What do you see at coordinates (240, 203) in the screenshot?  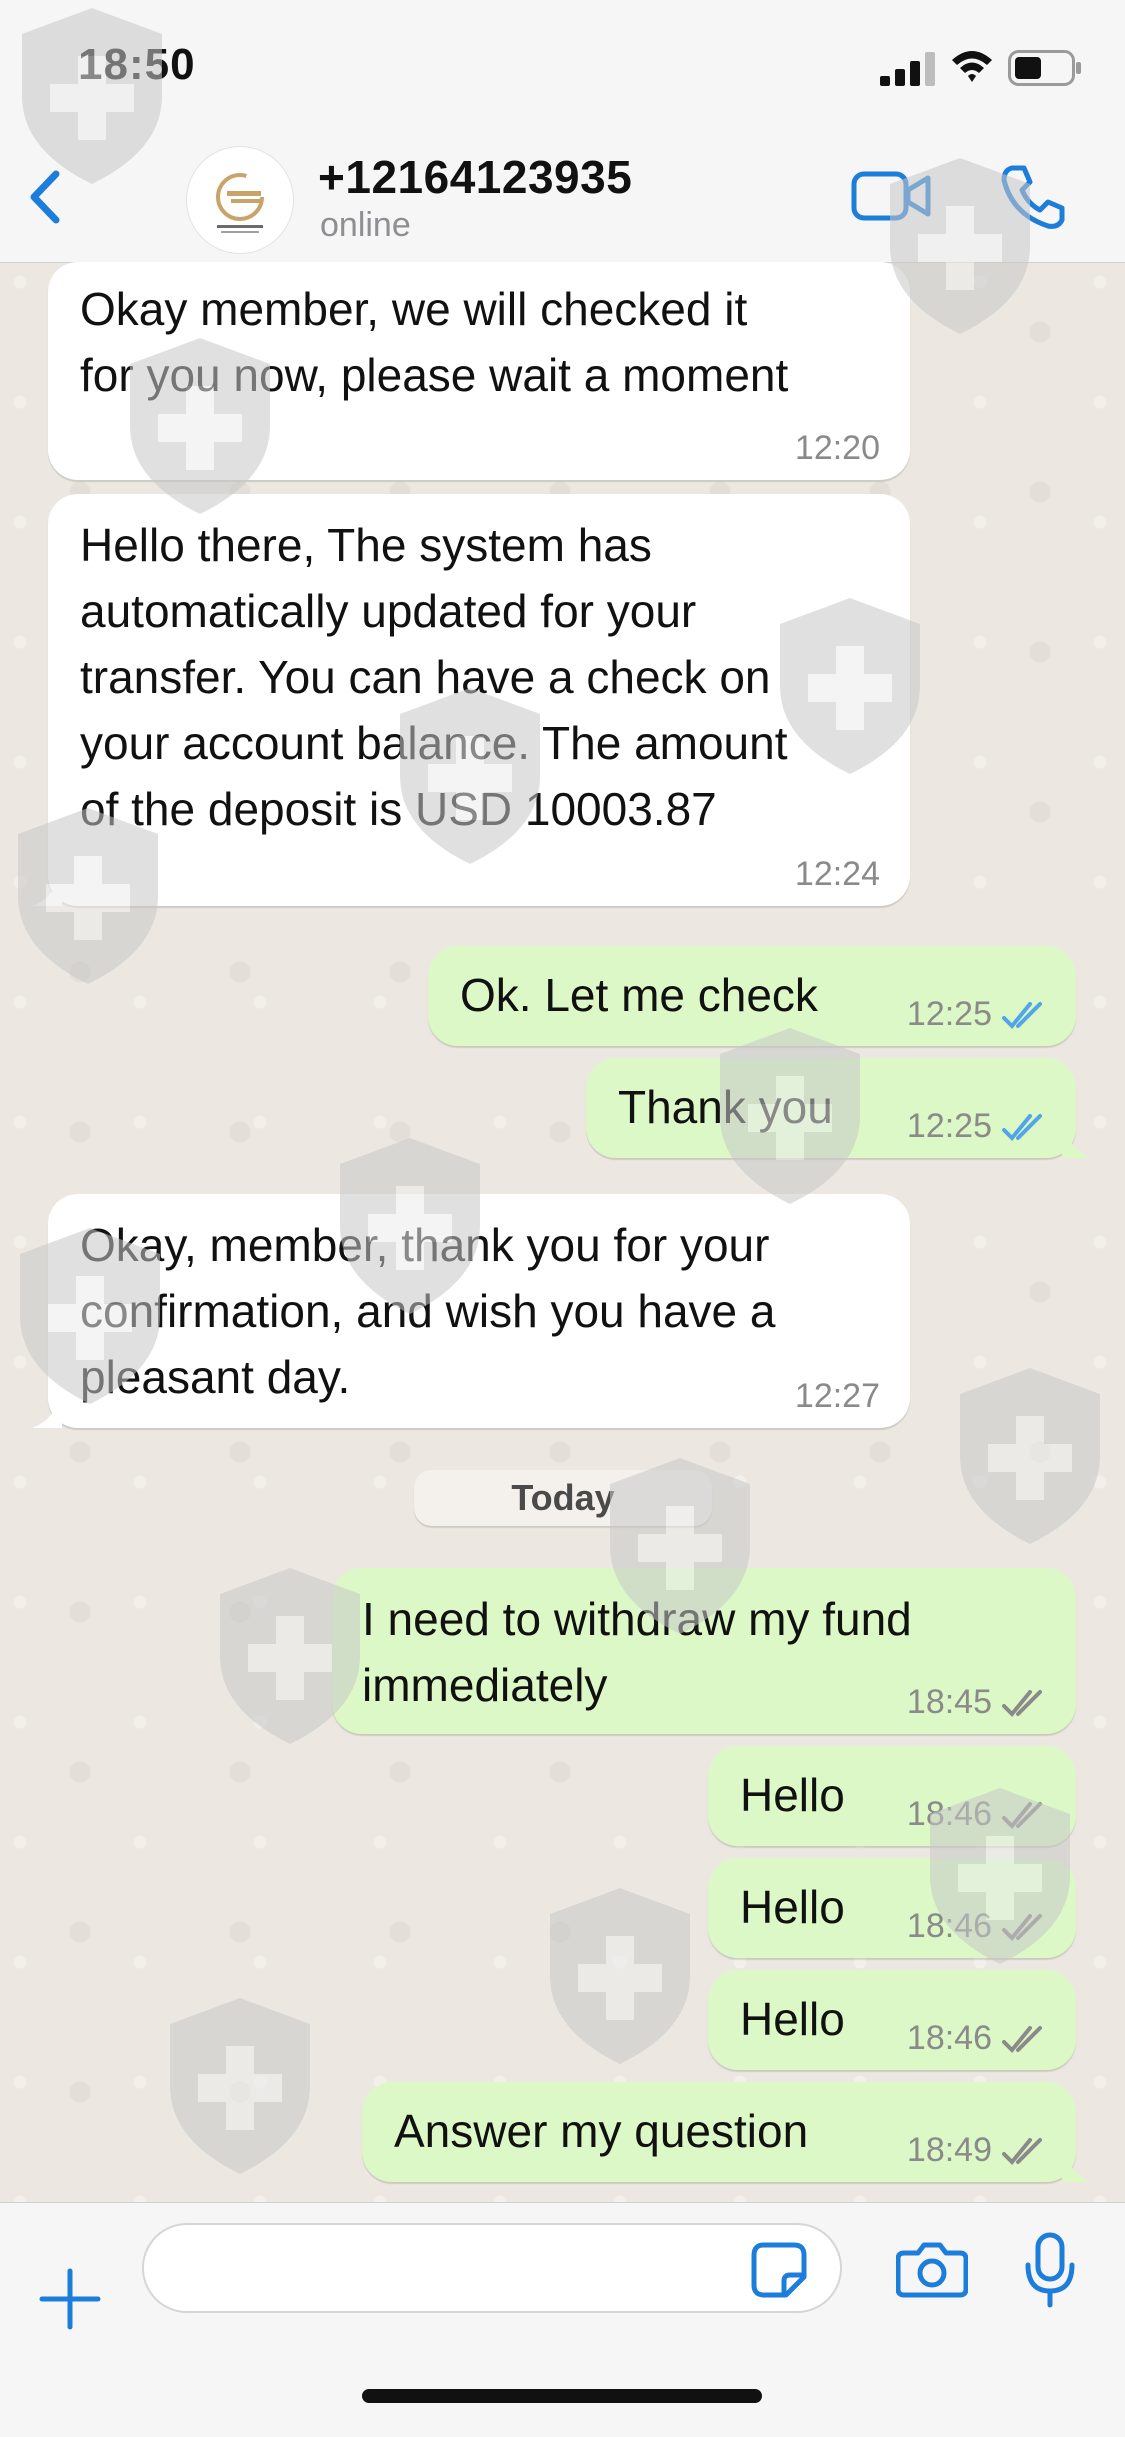 I see `company-logo-icon` at bounding box center [240, 203].